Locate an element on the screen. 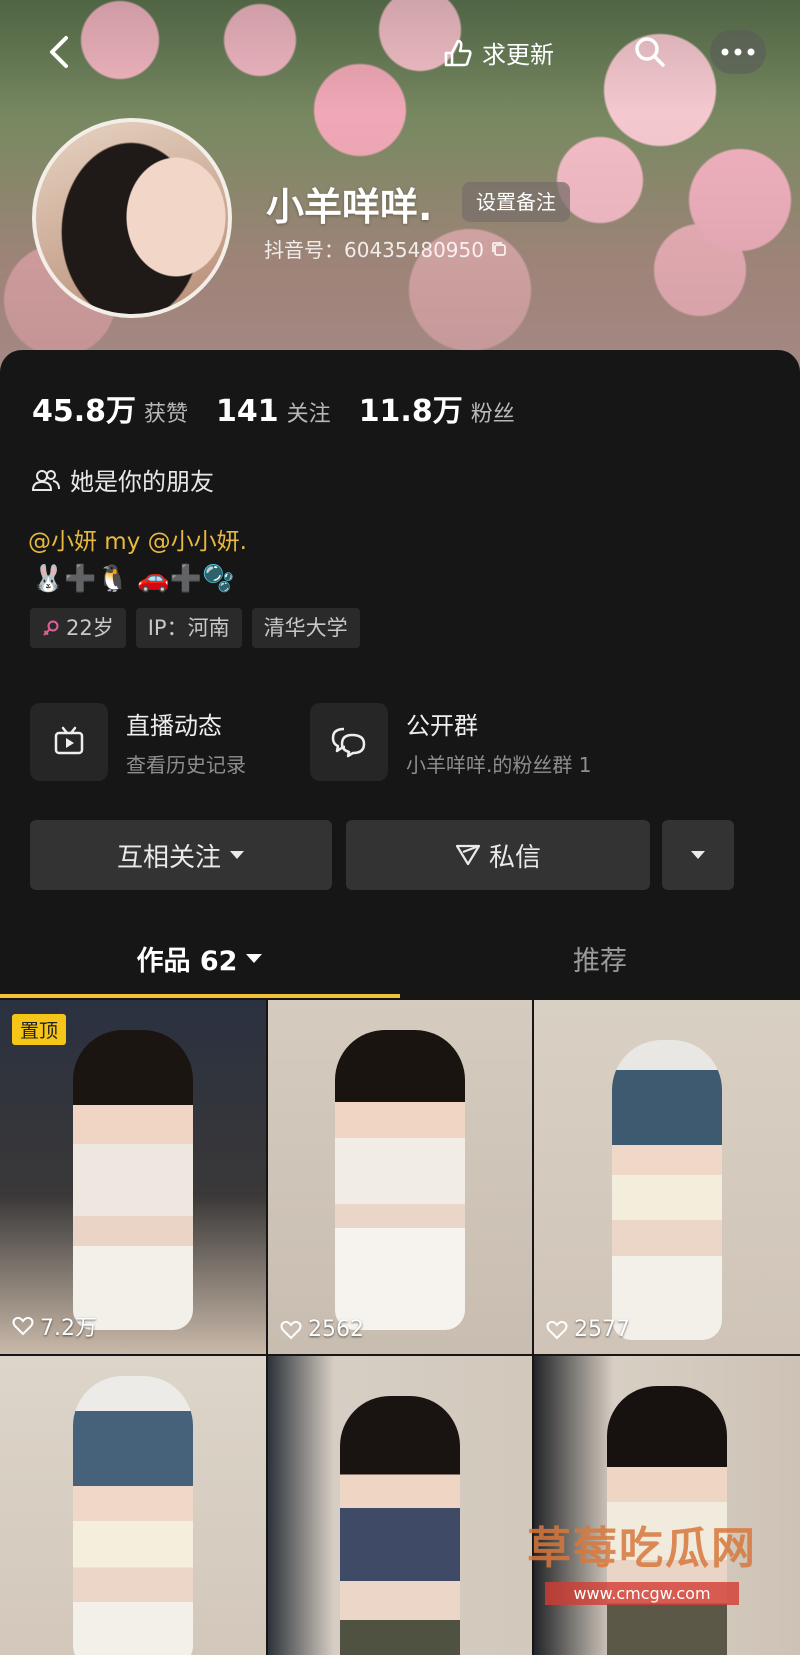 The height and width of the screenshot is (1655, 800). video-thumbnail: 2577 is located at coordinates (667, 1177).